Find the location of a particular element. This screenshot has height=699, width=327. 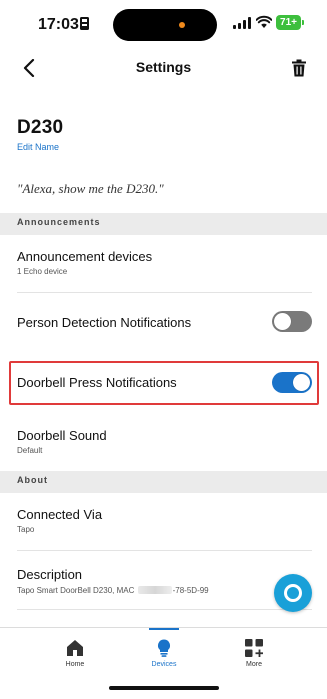

status-bar: 17:03 71+ is located at coordinates (163, 24).